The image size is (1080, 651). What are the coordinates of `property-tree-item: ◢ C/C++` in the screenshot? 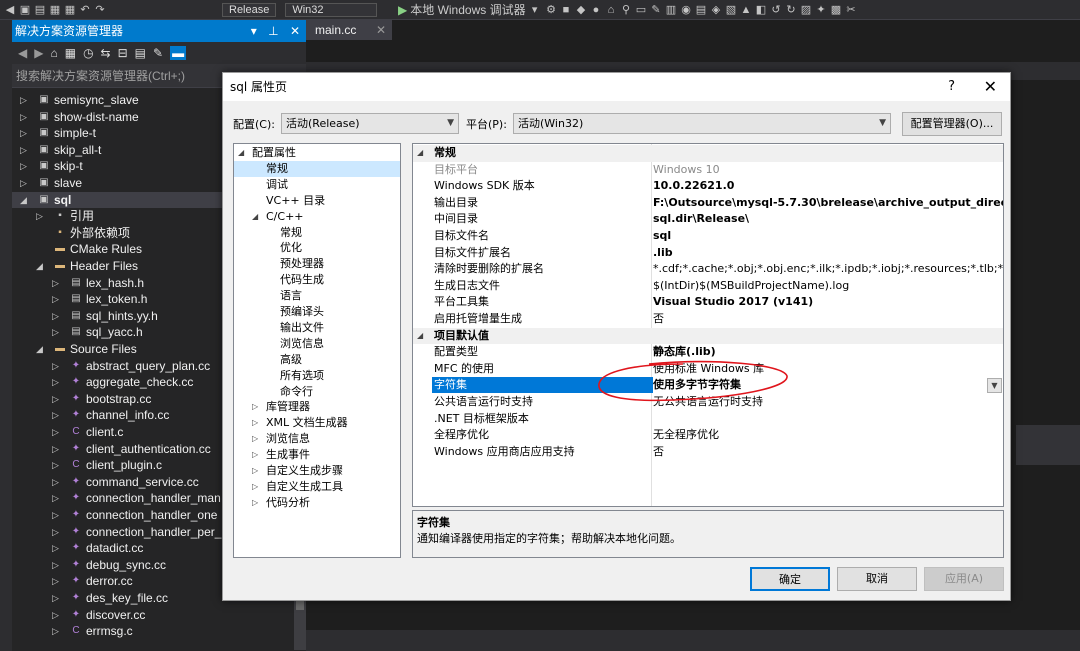 It's located at (317, 217).